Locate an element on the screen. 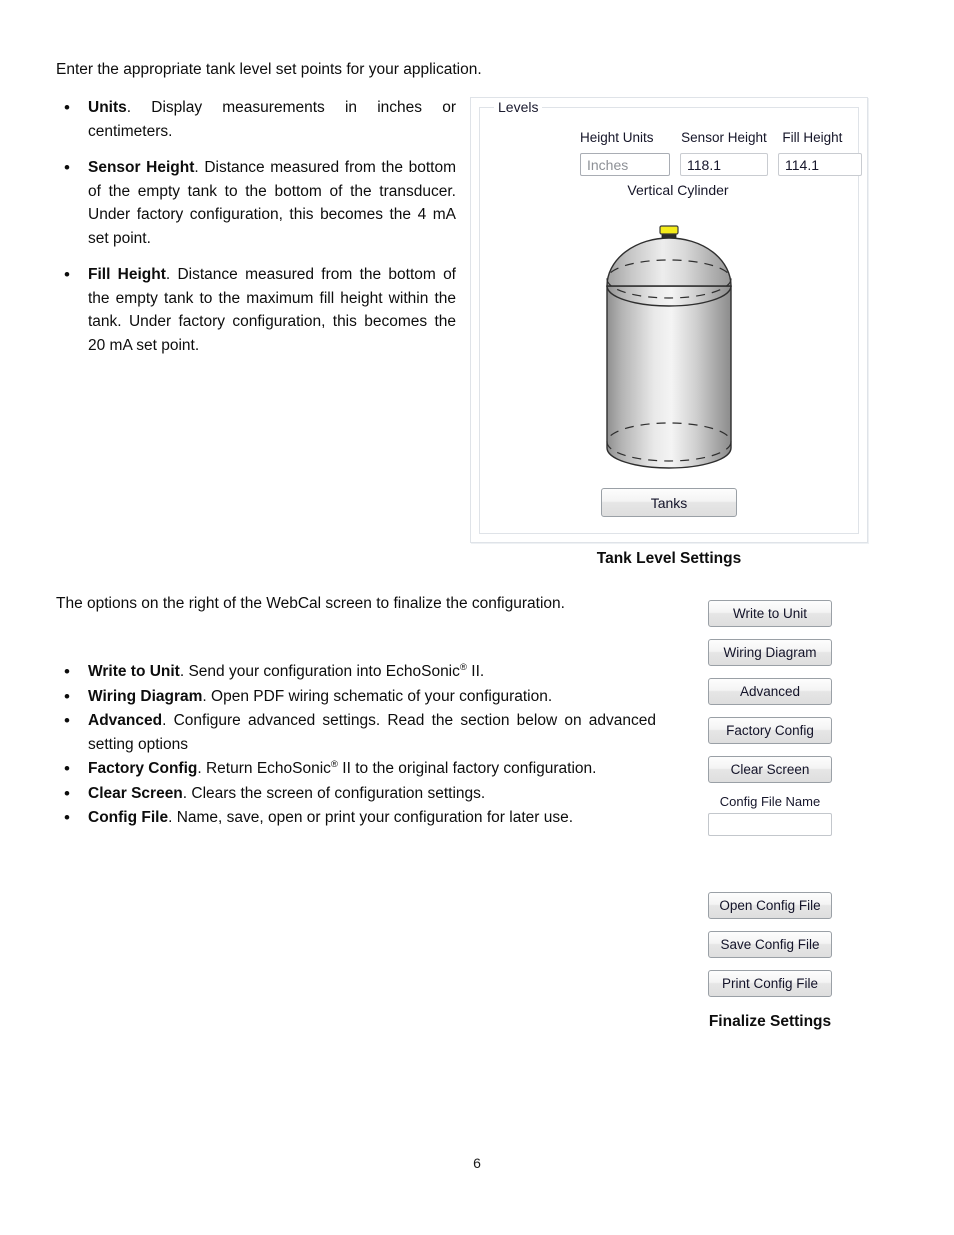 Image resolution: width=954 pixels, height=1235 pixels. write-to-unit-button: Write to Unit is located at coordinates (770, 613).